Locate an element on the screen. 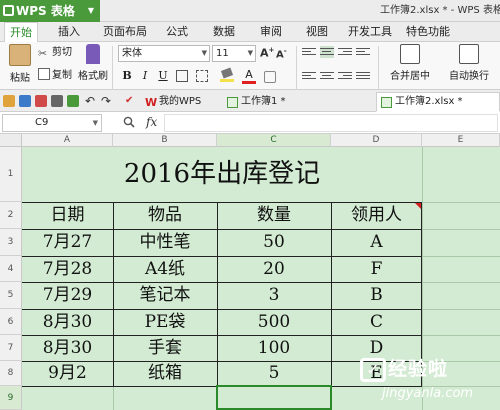 The height and width of the screenshot is (410, 500). row-header-3: 3 is located at coordinates (11, 242).